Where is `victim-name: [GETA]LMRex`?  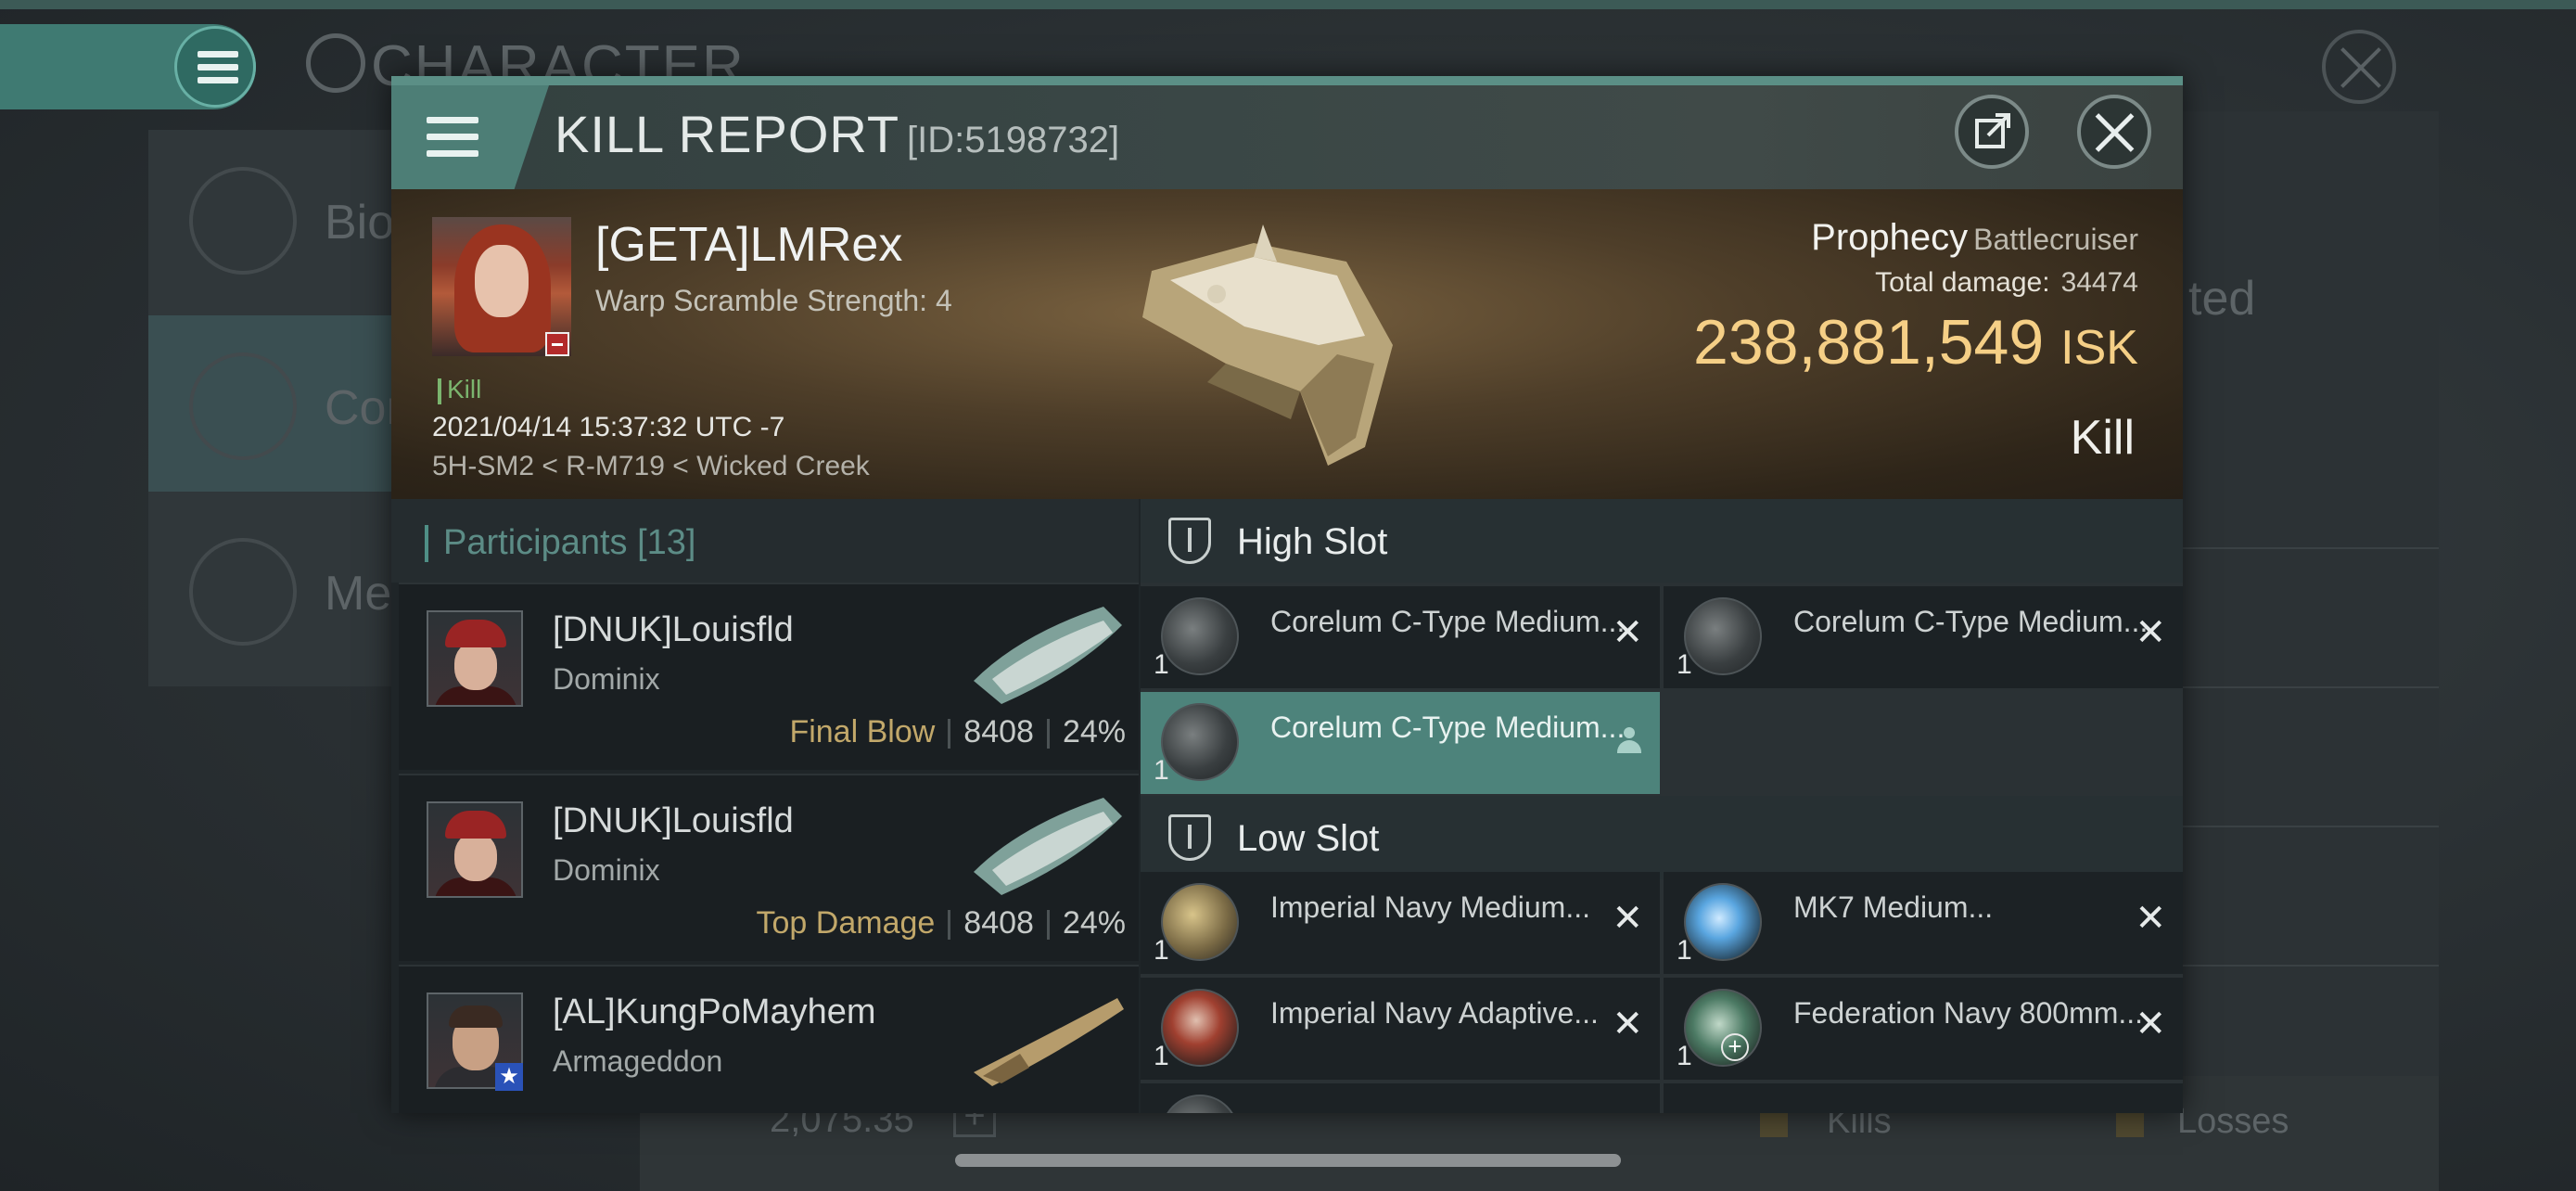
victim-name: [GETA]LMRex is located at coordinates (749, 245).